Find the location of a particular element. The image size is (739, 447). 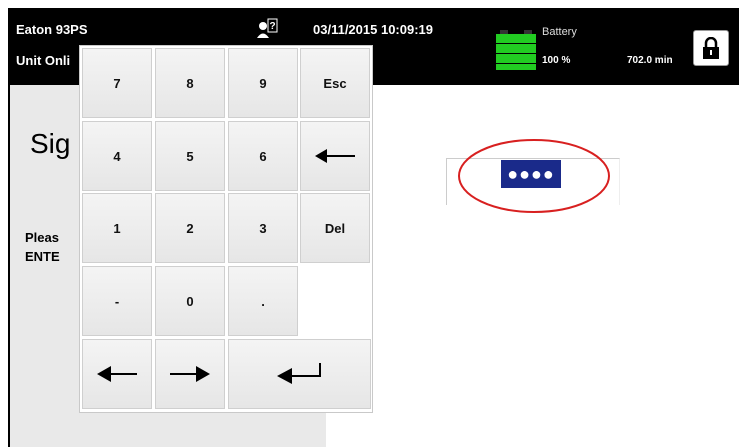

key-cursor-left is located at coordinates (117, 374).